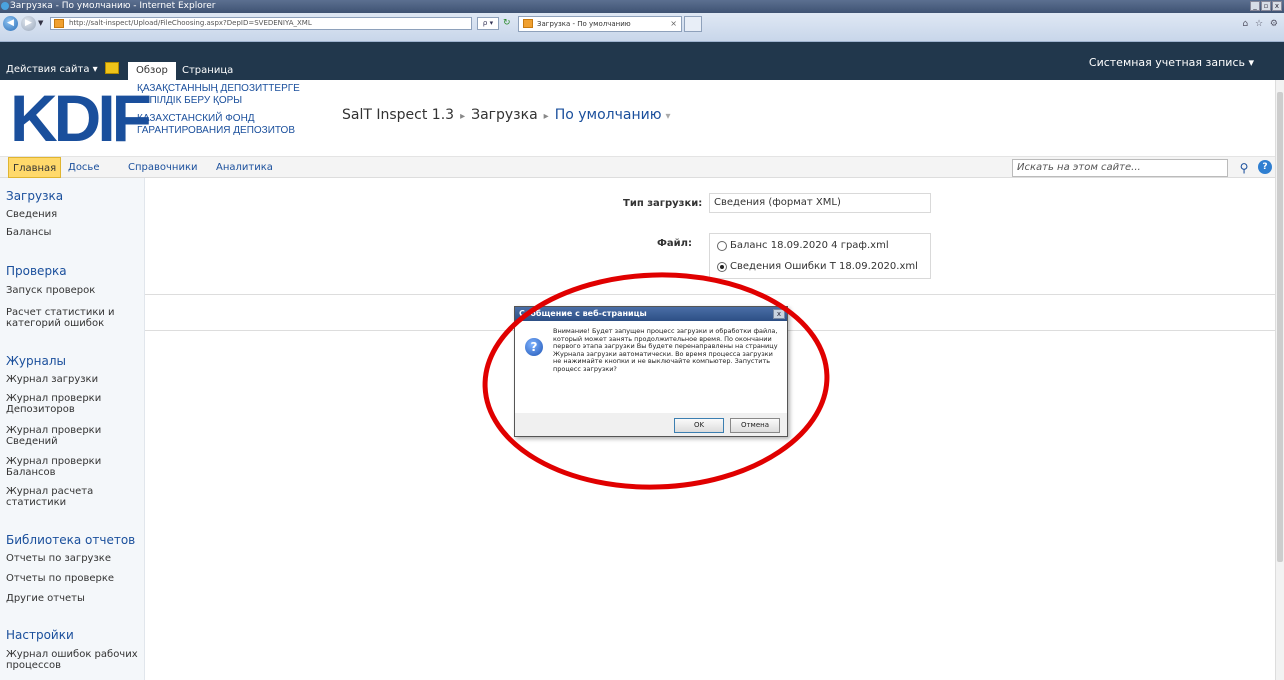  I want to click on close-icon: x, so click(779, 314).